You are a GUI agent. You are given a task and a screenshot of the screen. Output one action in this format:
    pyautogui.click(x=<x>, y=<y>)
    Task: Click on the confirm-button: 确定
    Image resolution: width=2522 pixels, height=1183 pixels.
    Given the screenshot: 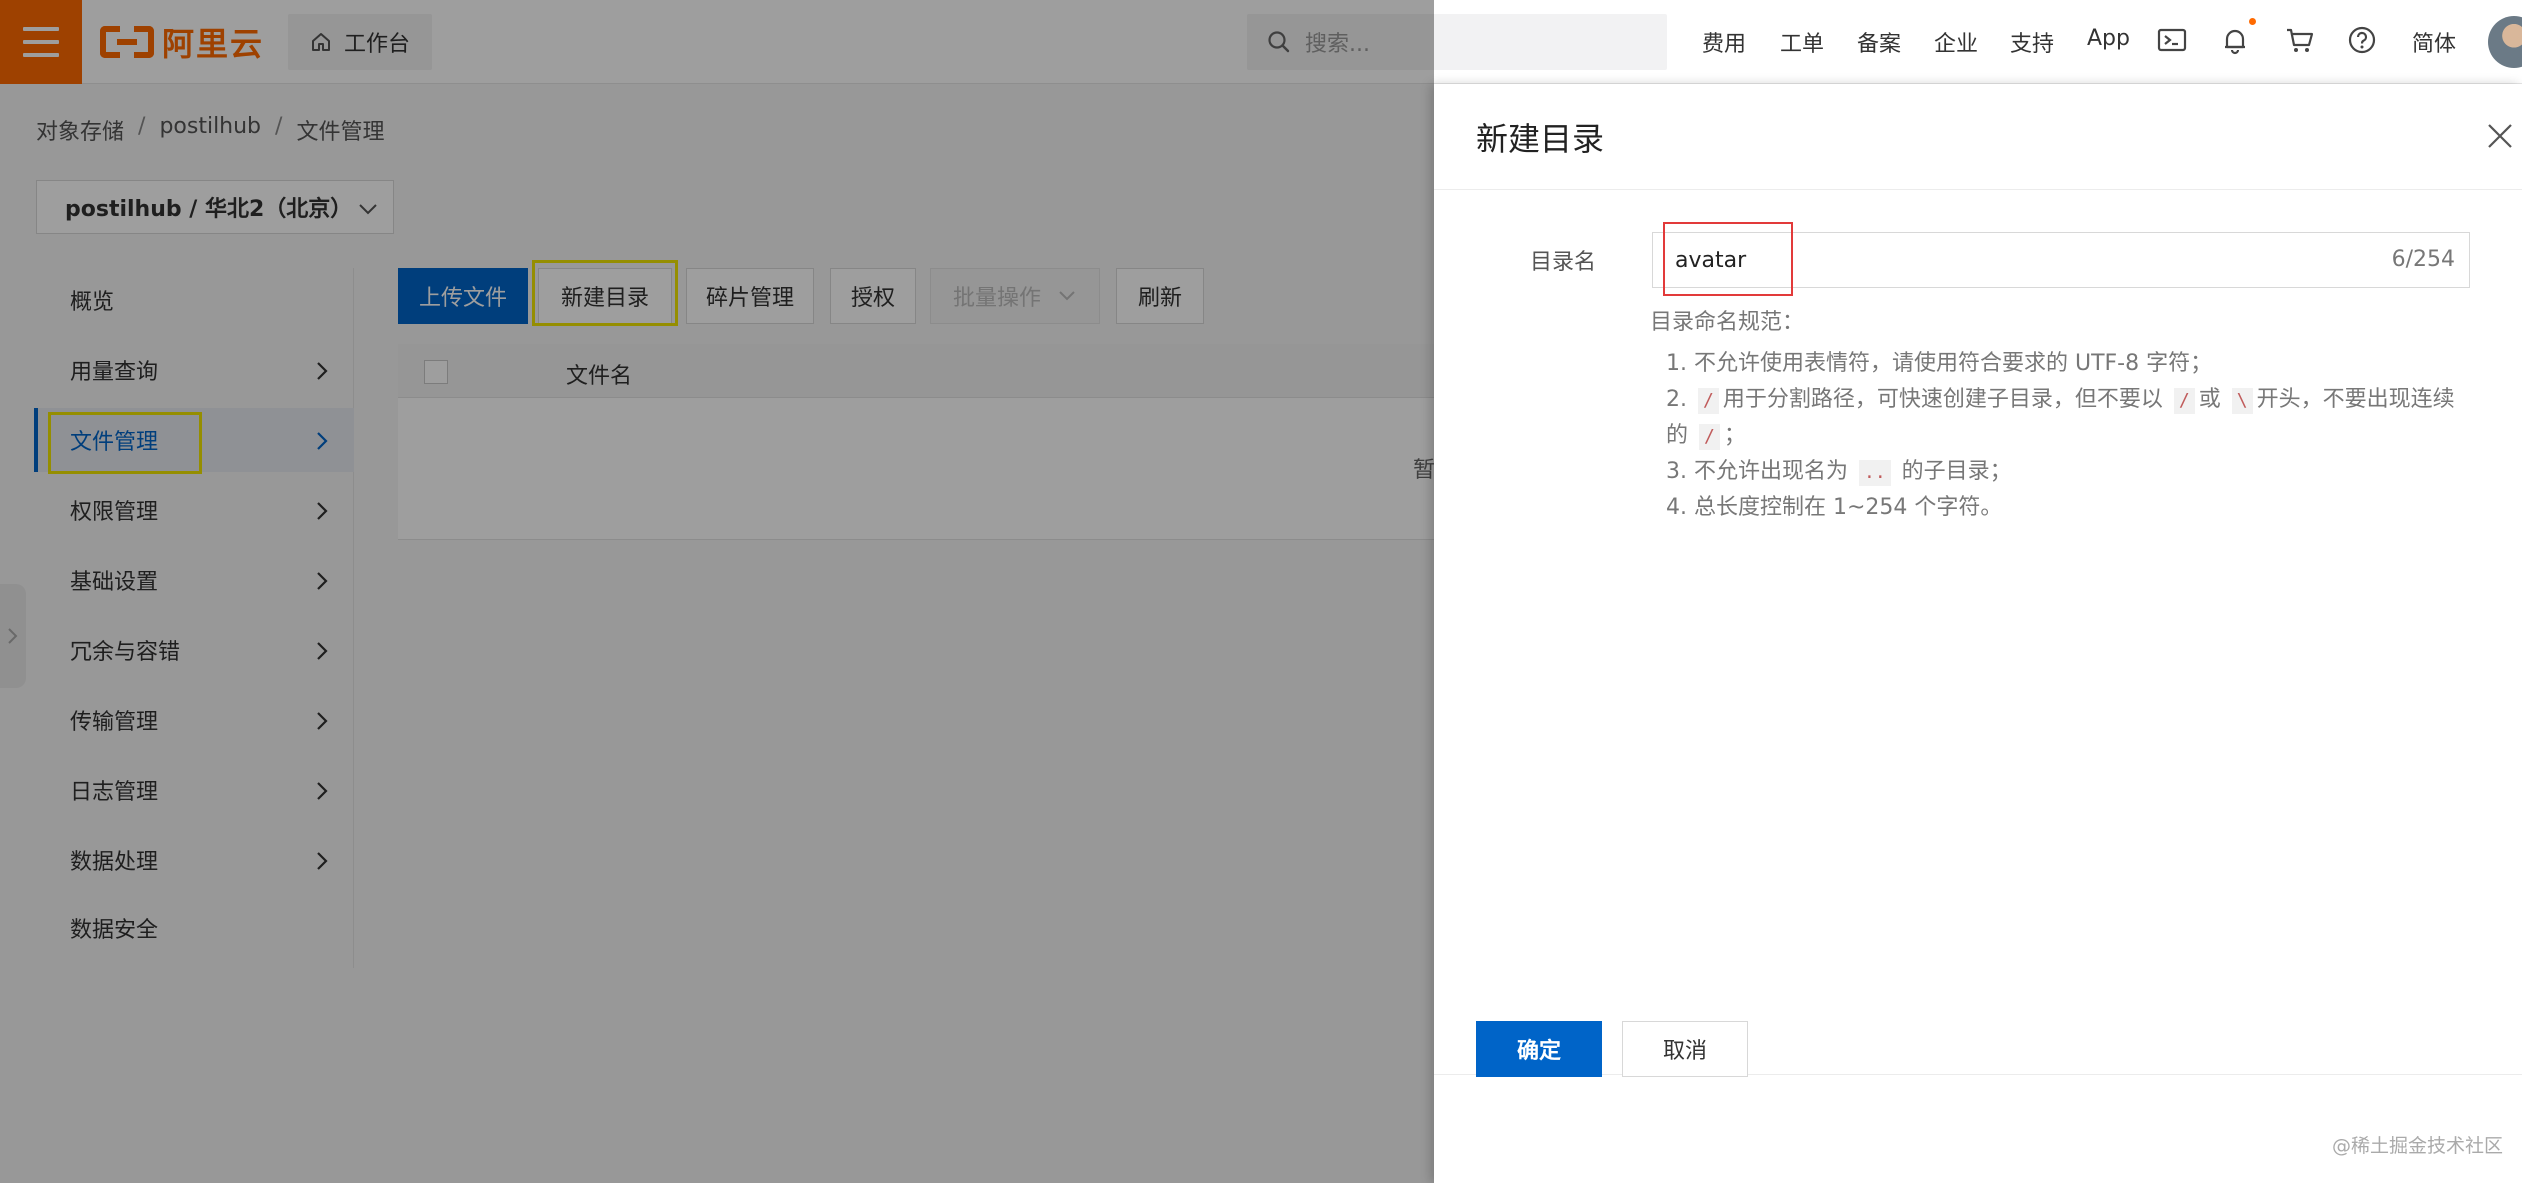 What is the action you would take?
    pyautogui.click(x=1539, y=1049)
    